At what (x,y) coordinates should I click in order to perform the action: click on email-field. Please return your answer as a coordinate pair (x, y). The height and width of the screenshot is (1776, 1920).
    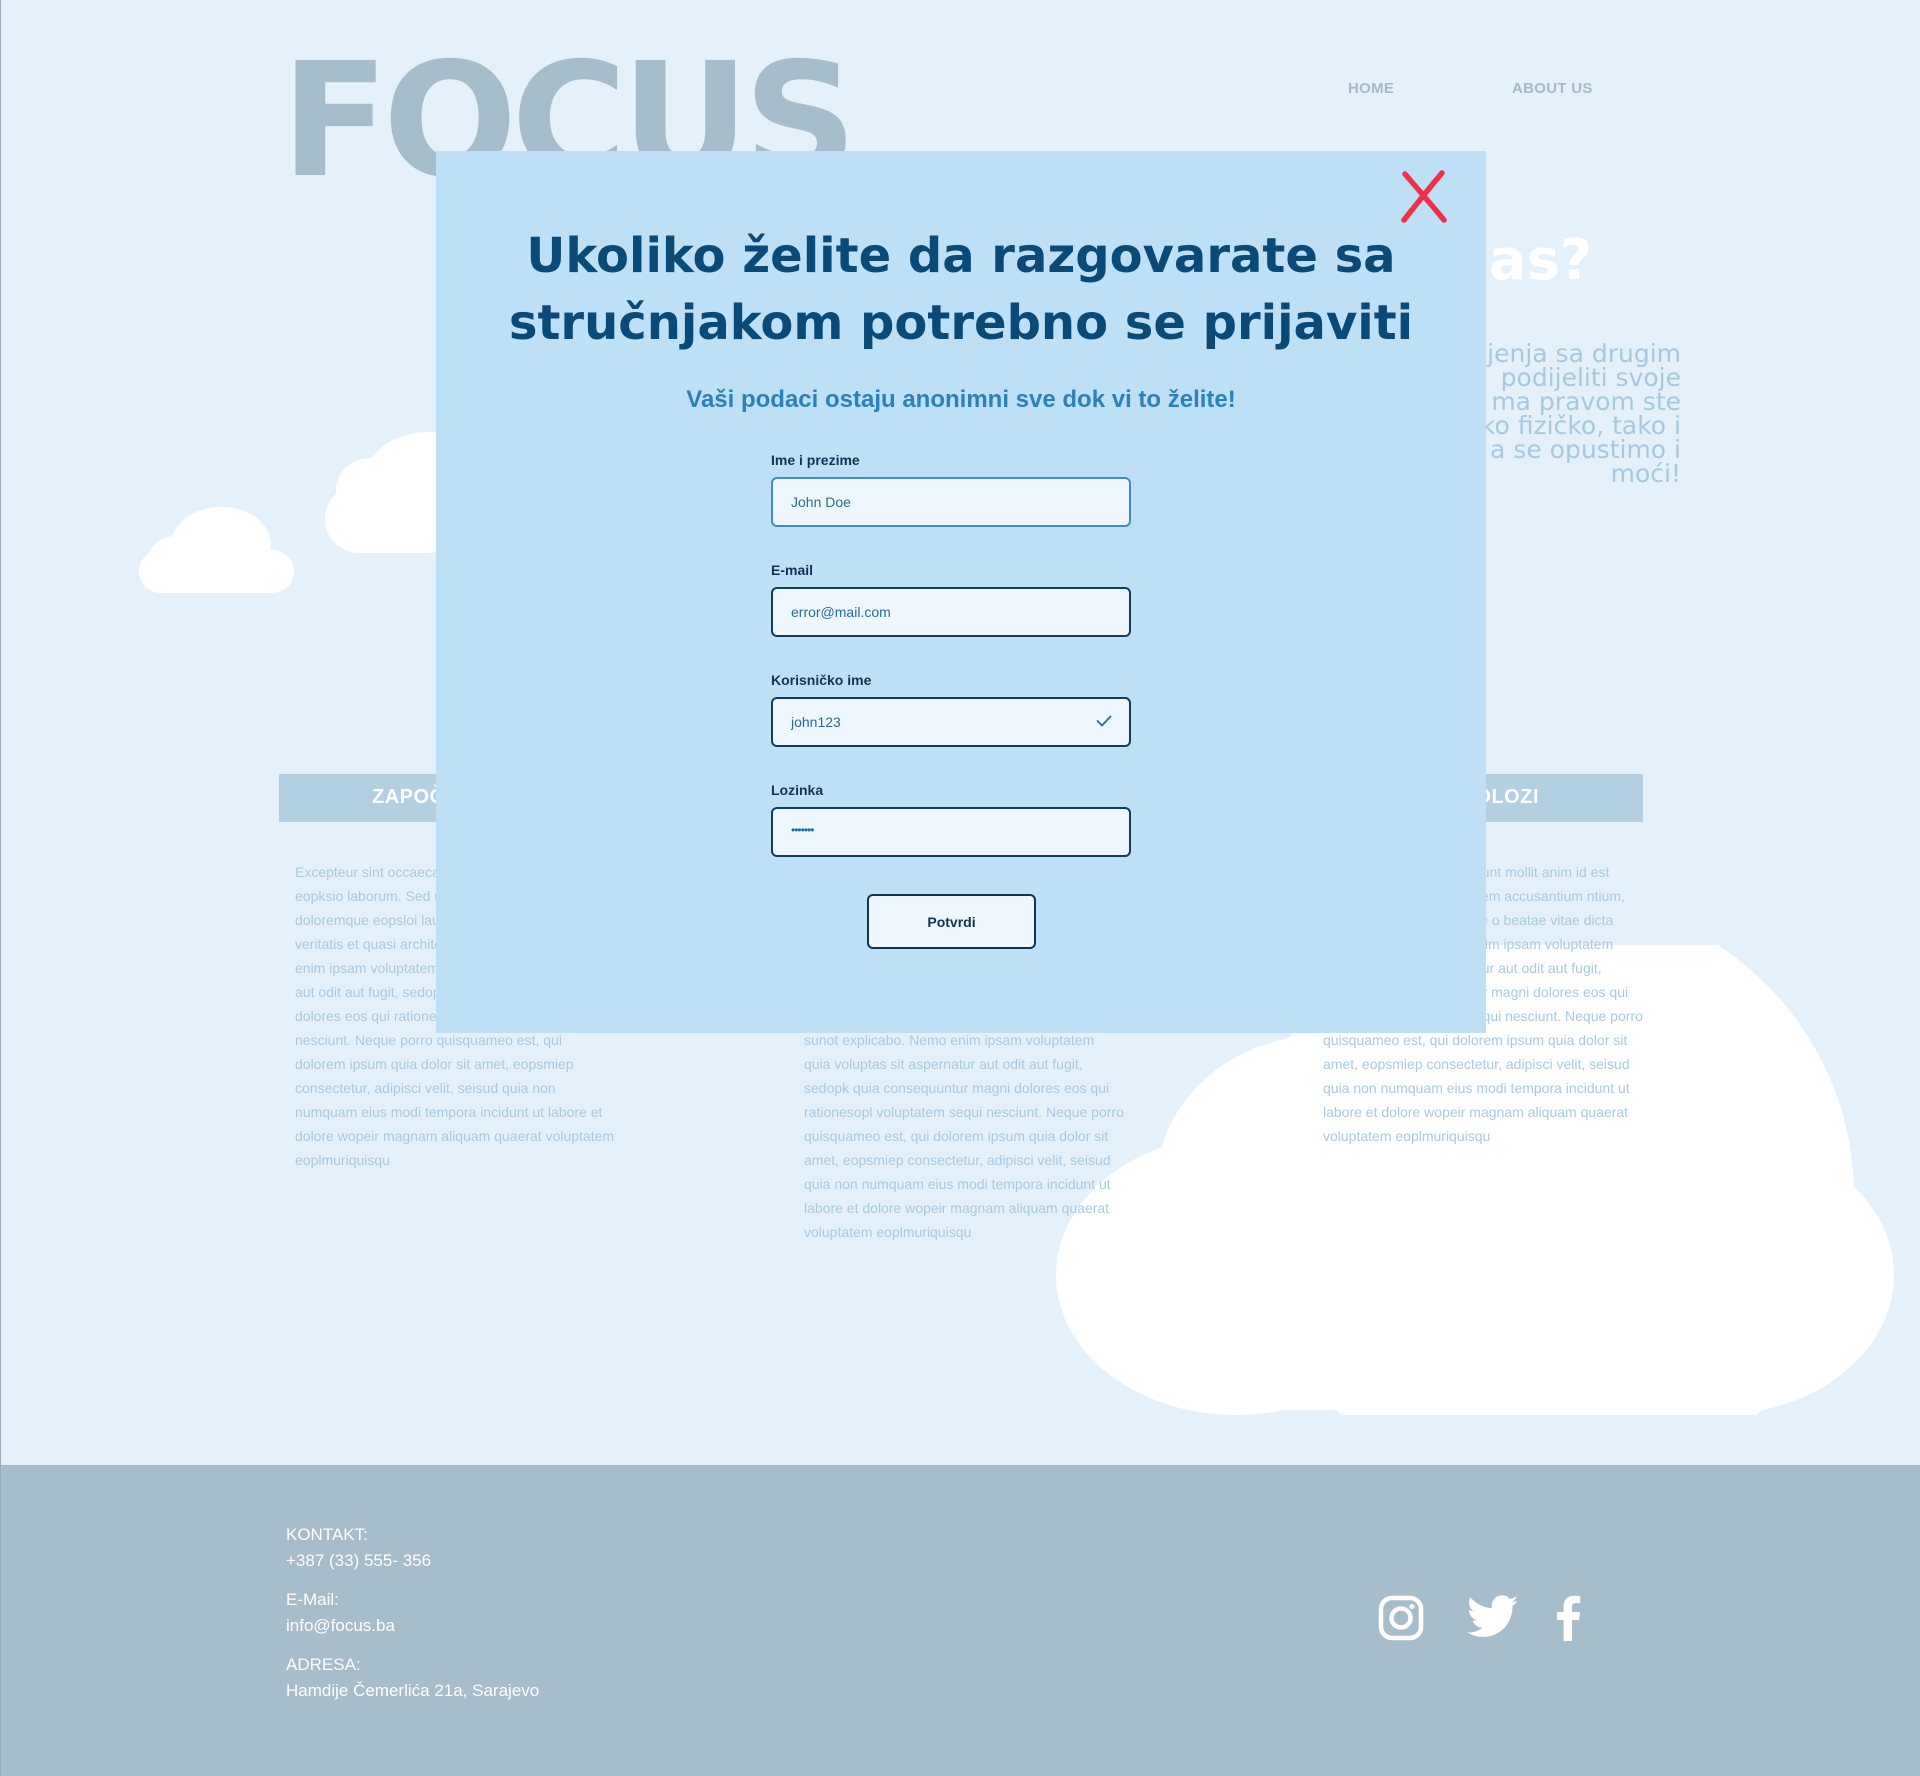
    Looking at the image, I should click on (951, 612).